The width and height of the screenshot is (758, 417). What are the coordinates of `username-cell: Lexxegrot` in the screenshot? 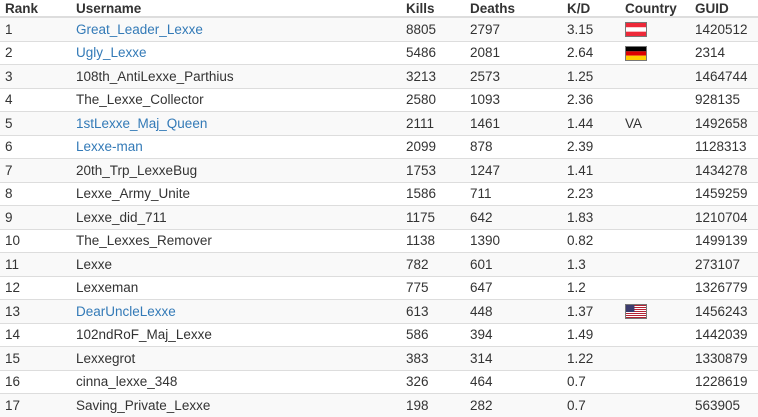 It's located at (236, 358).